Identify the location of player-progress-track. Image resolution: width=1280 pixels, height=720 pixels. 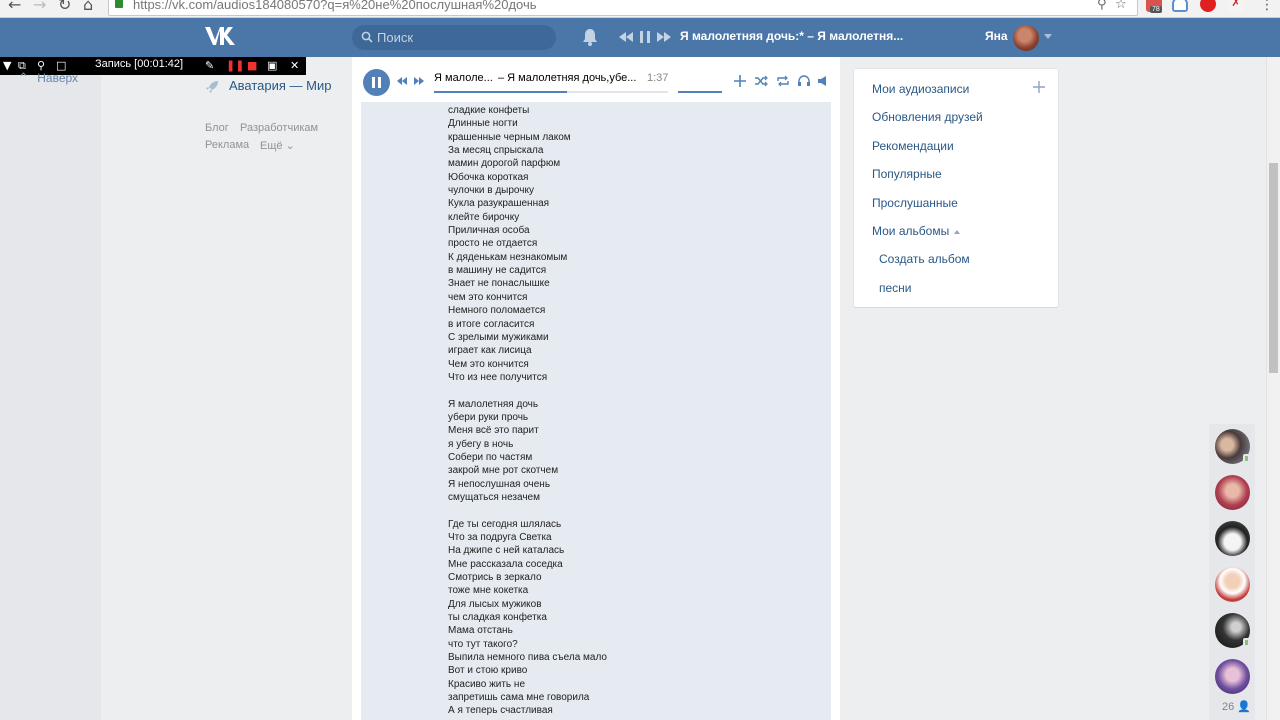
(551, 92).